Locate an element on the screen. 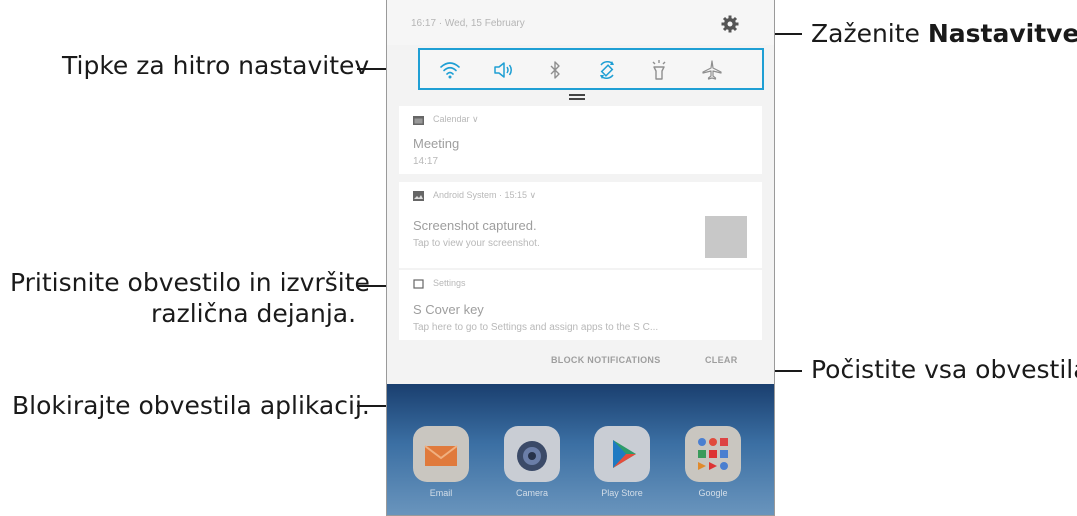 The height and width of the screenshot is (516, 1077). callout-settings-bold: Nastavitve is located at coordinates (1002, 33).